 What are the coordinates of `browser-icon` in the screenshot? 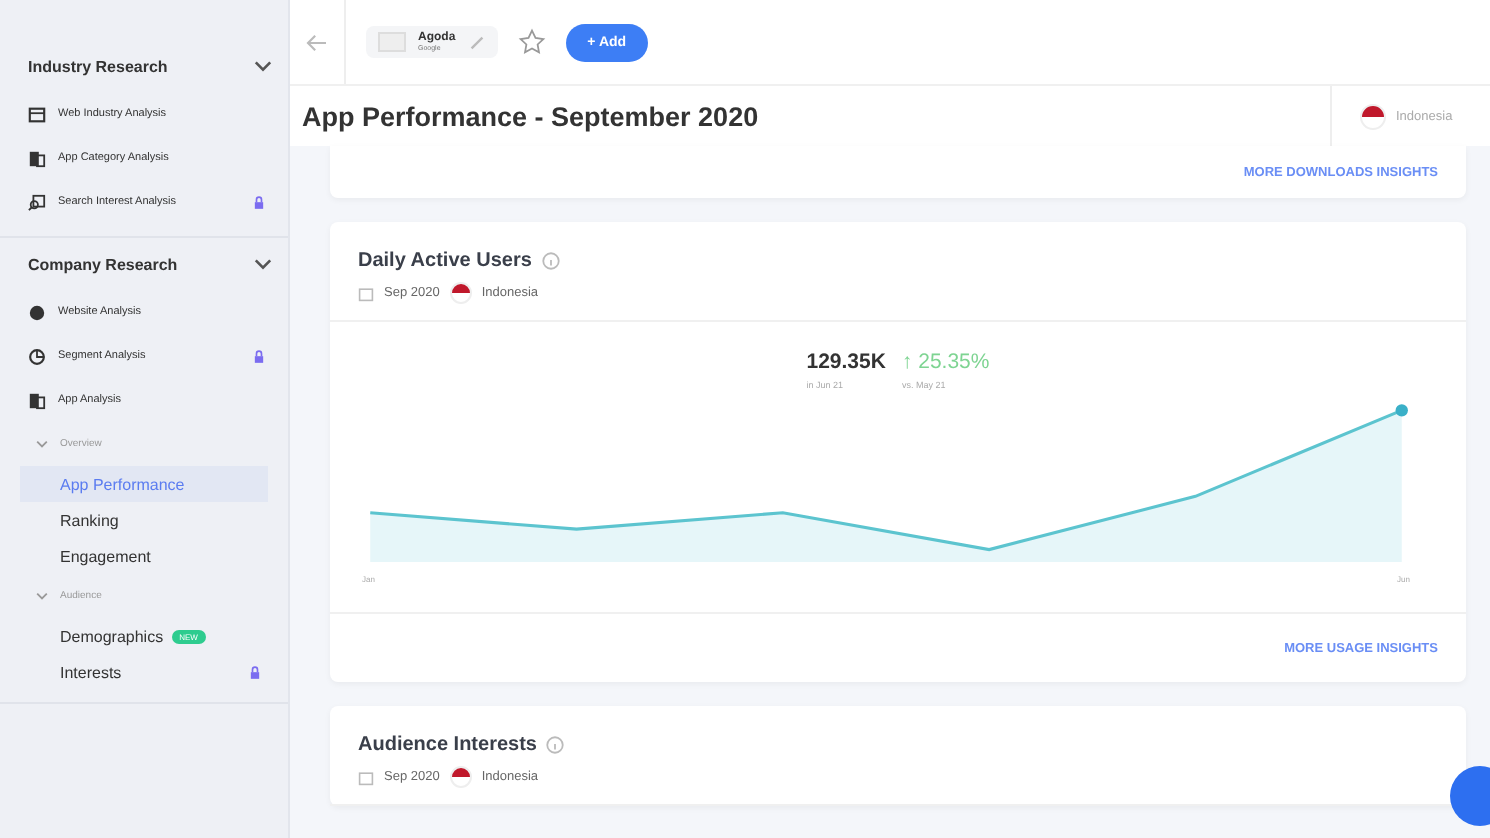 It's located at (37, 114).